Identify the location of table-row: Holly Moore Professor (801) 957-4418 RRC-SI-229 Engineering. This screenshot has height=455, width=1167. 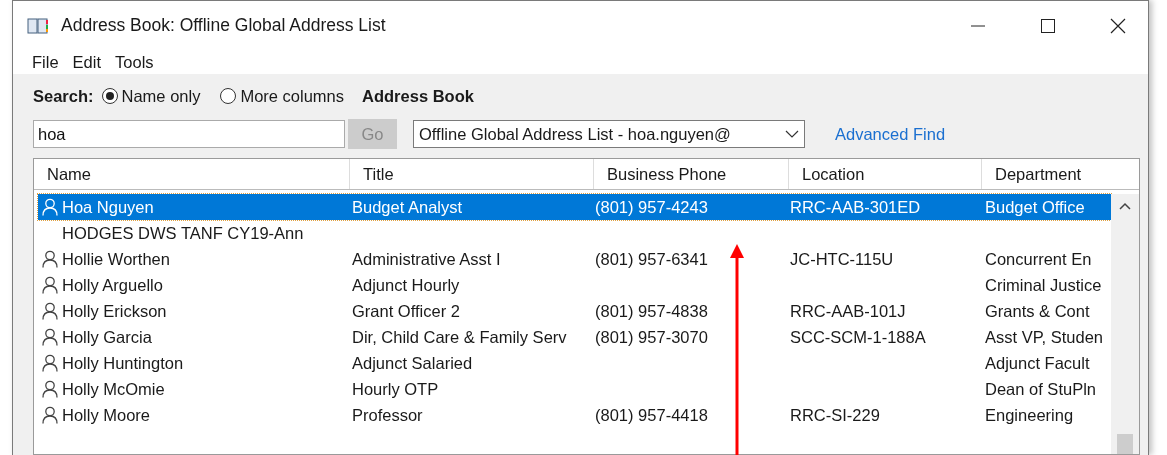
(574, 415).